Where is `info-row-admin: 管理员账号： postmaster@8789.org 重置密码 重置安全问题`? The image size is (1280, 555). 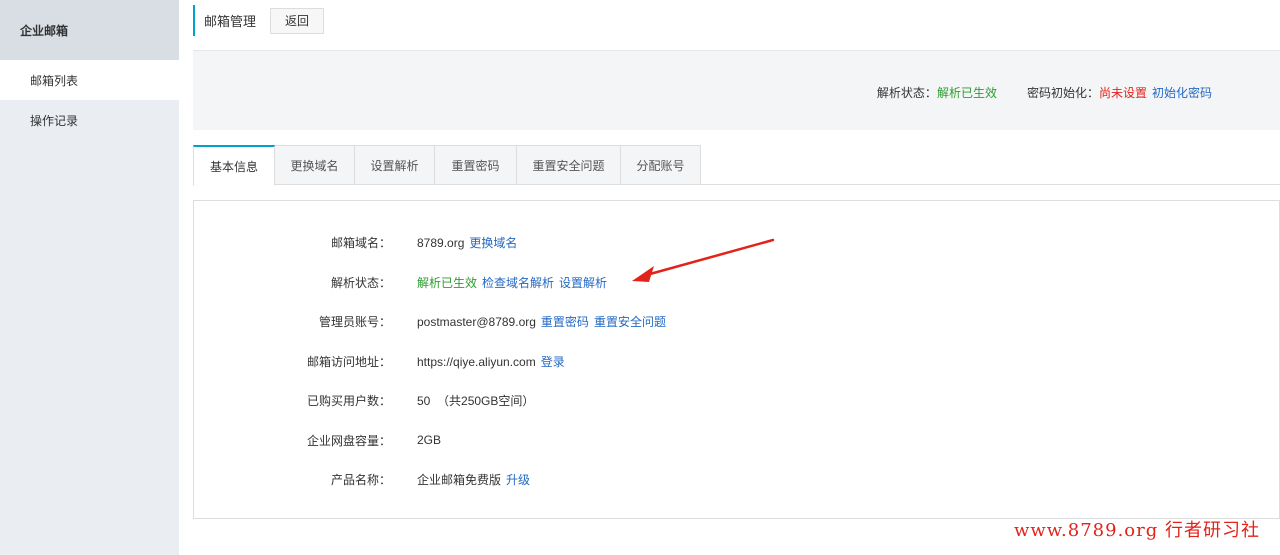
info-row-admin: 管理员账号： postmaster@8789.org 重置密码 重置安全问题 is located at coordinates (430, 321).